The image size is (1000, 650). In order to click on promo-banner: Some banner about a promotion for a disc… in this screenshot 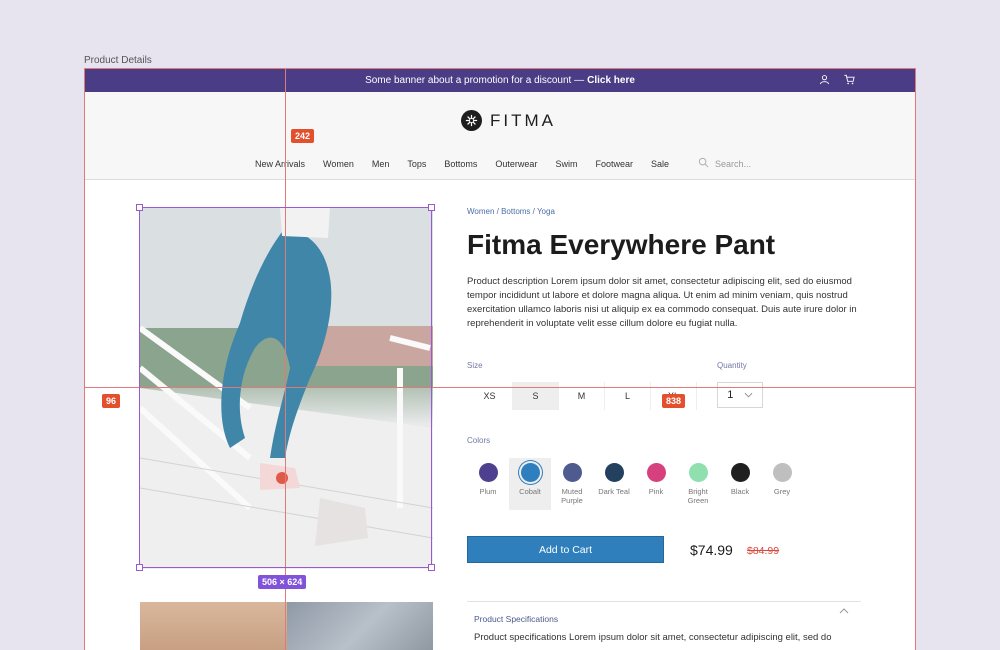, I will do `click(500, 80)`.